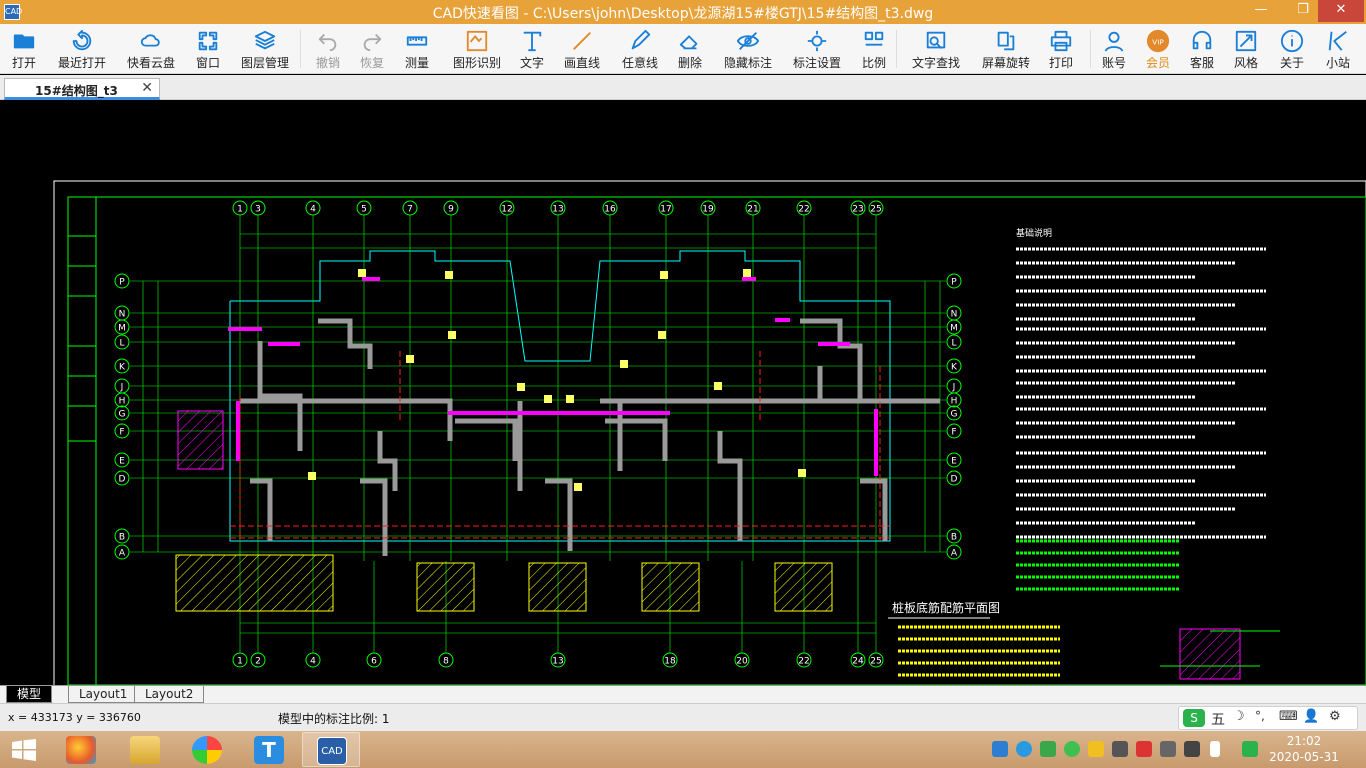 The width and height of the screenshot is (1366, 768). I want to click on toolbar-markset-button: 标注设置, so click(817, 49).